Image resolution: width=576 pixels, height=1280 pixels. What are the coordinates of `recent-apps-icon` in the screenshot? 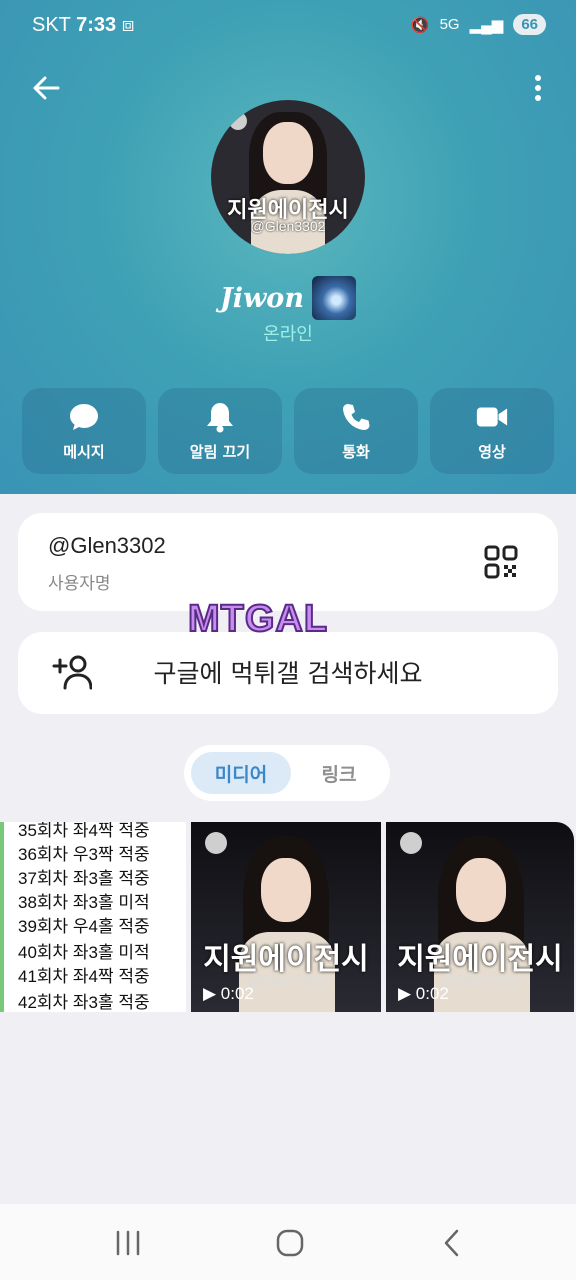 It's located at (128, 1243).